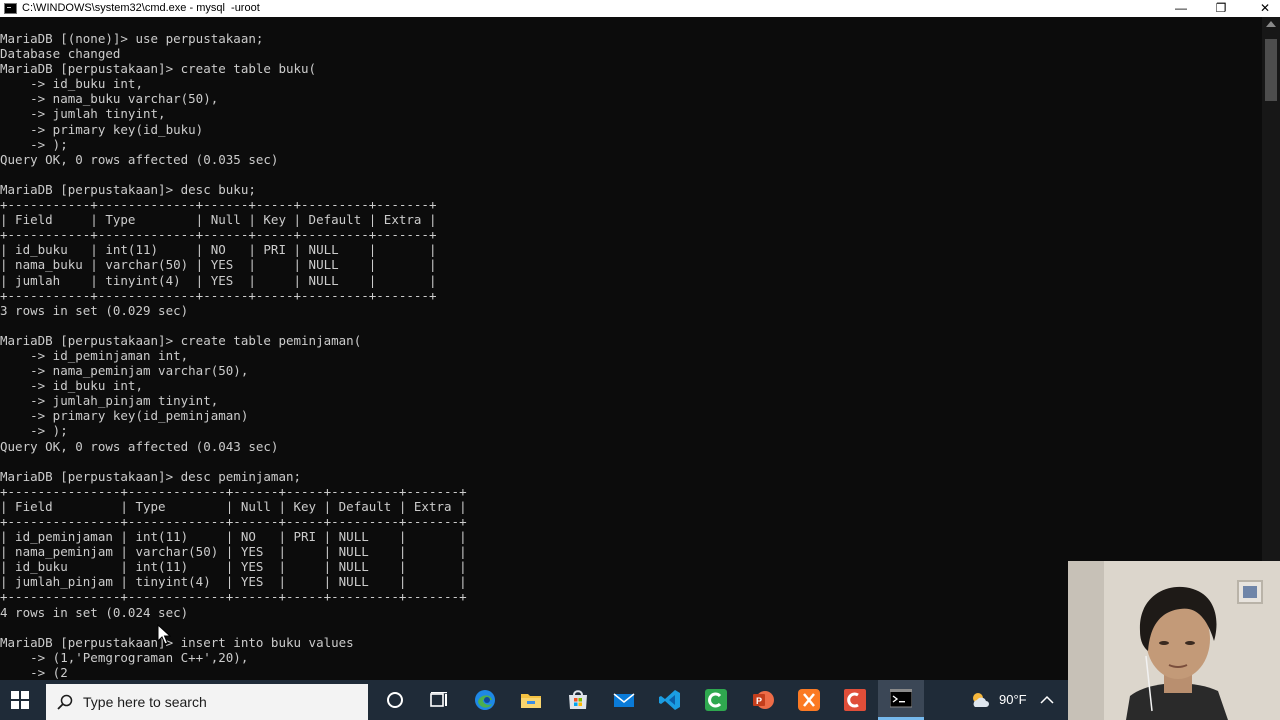  I want to click on visual-studio-code-icon, so click(670, 700).